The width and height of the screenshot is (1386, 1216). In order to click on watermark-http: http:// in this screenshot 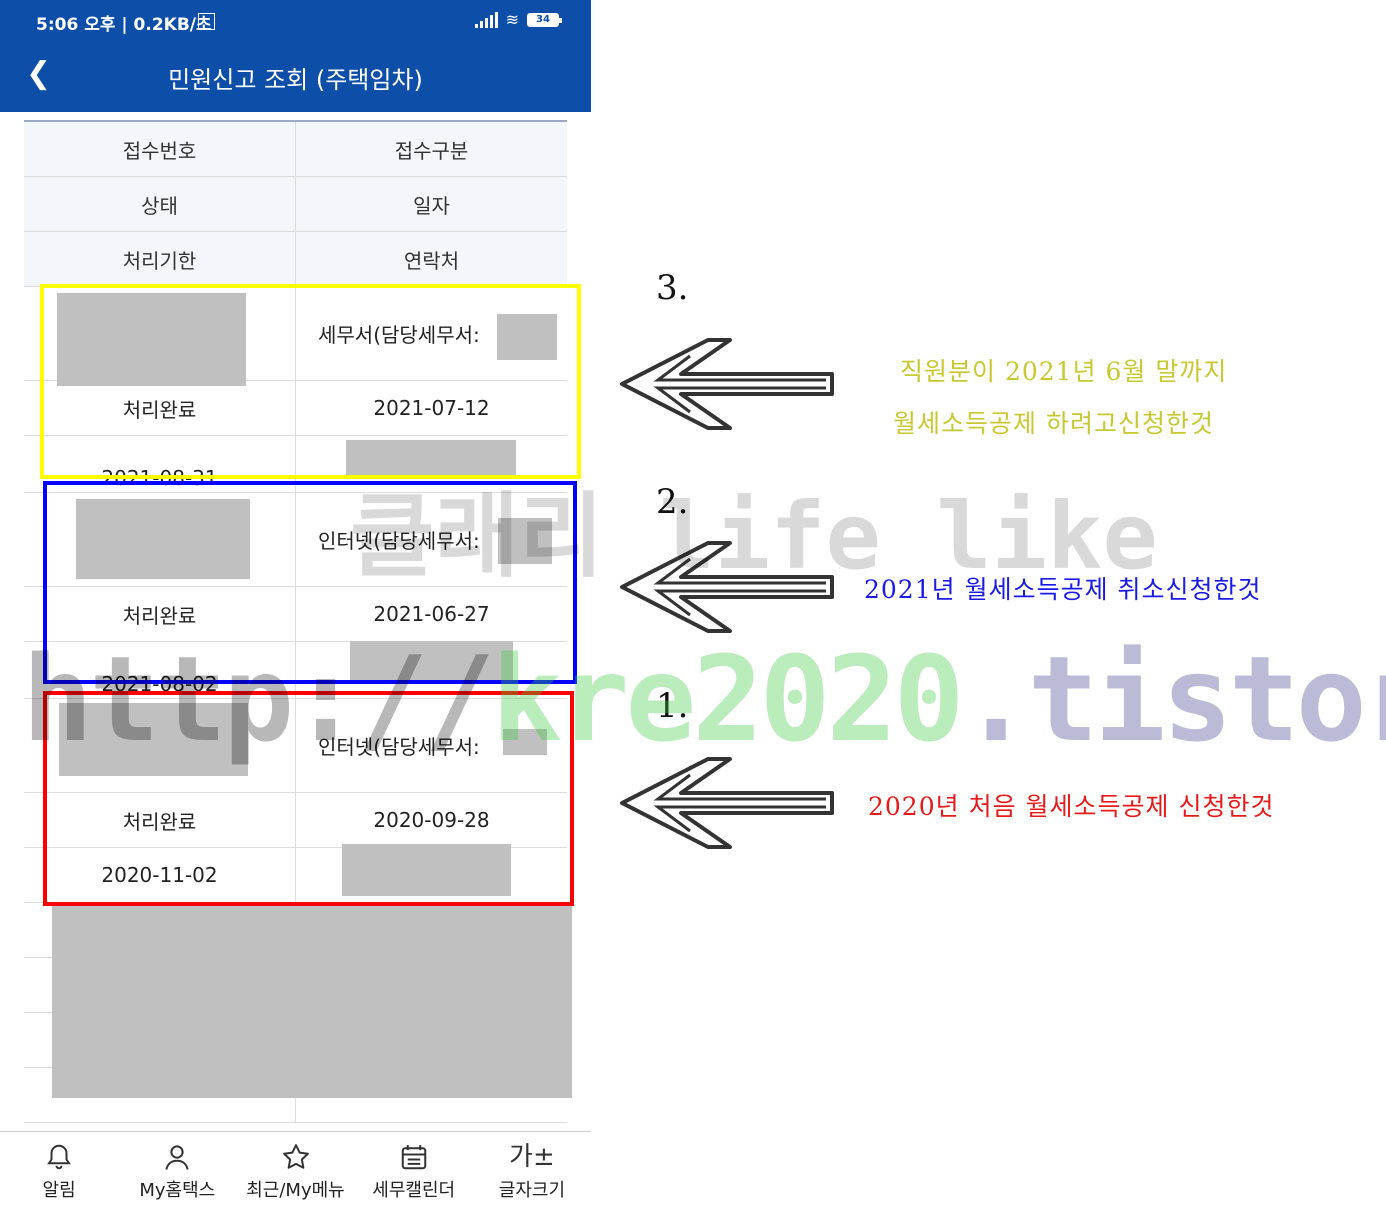, I will do `click(258, 699)`.